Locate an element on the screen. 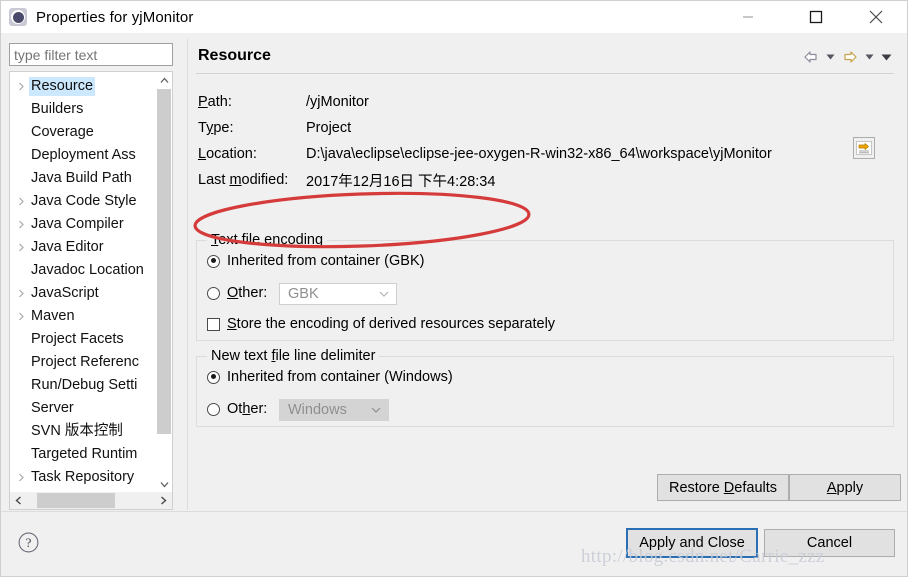 Image resolution: width=908 pixels, height=577 pixels. close-icon is located at coordinates (876, 17).